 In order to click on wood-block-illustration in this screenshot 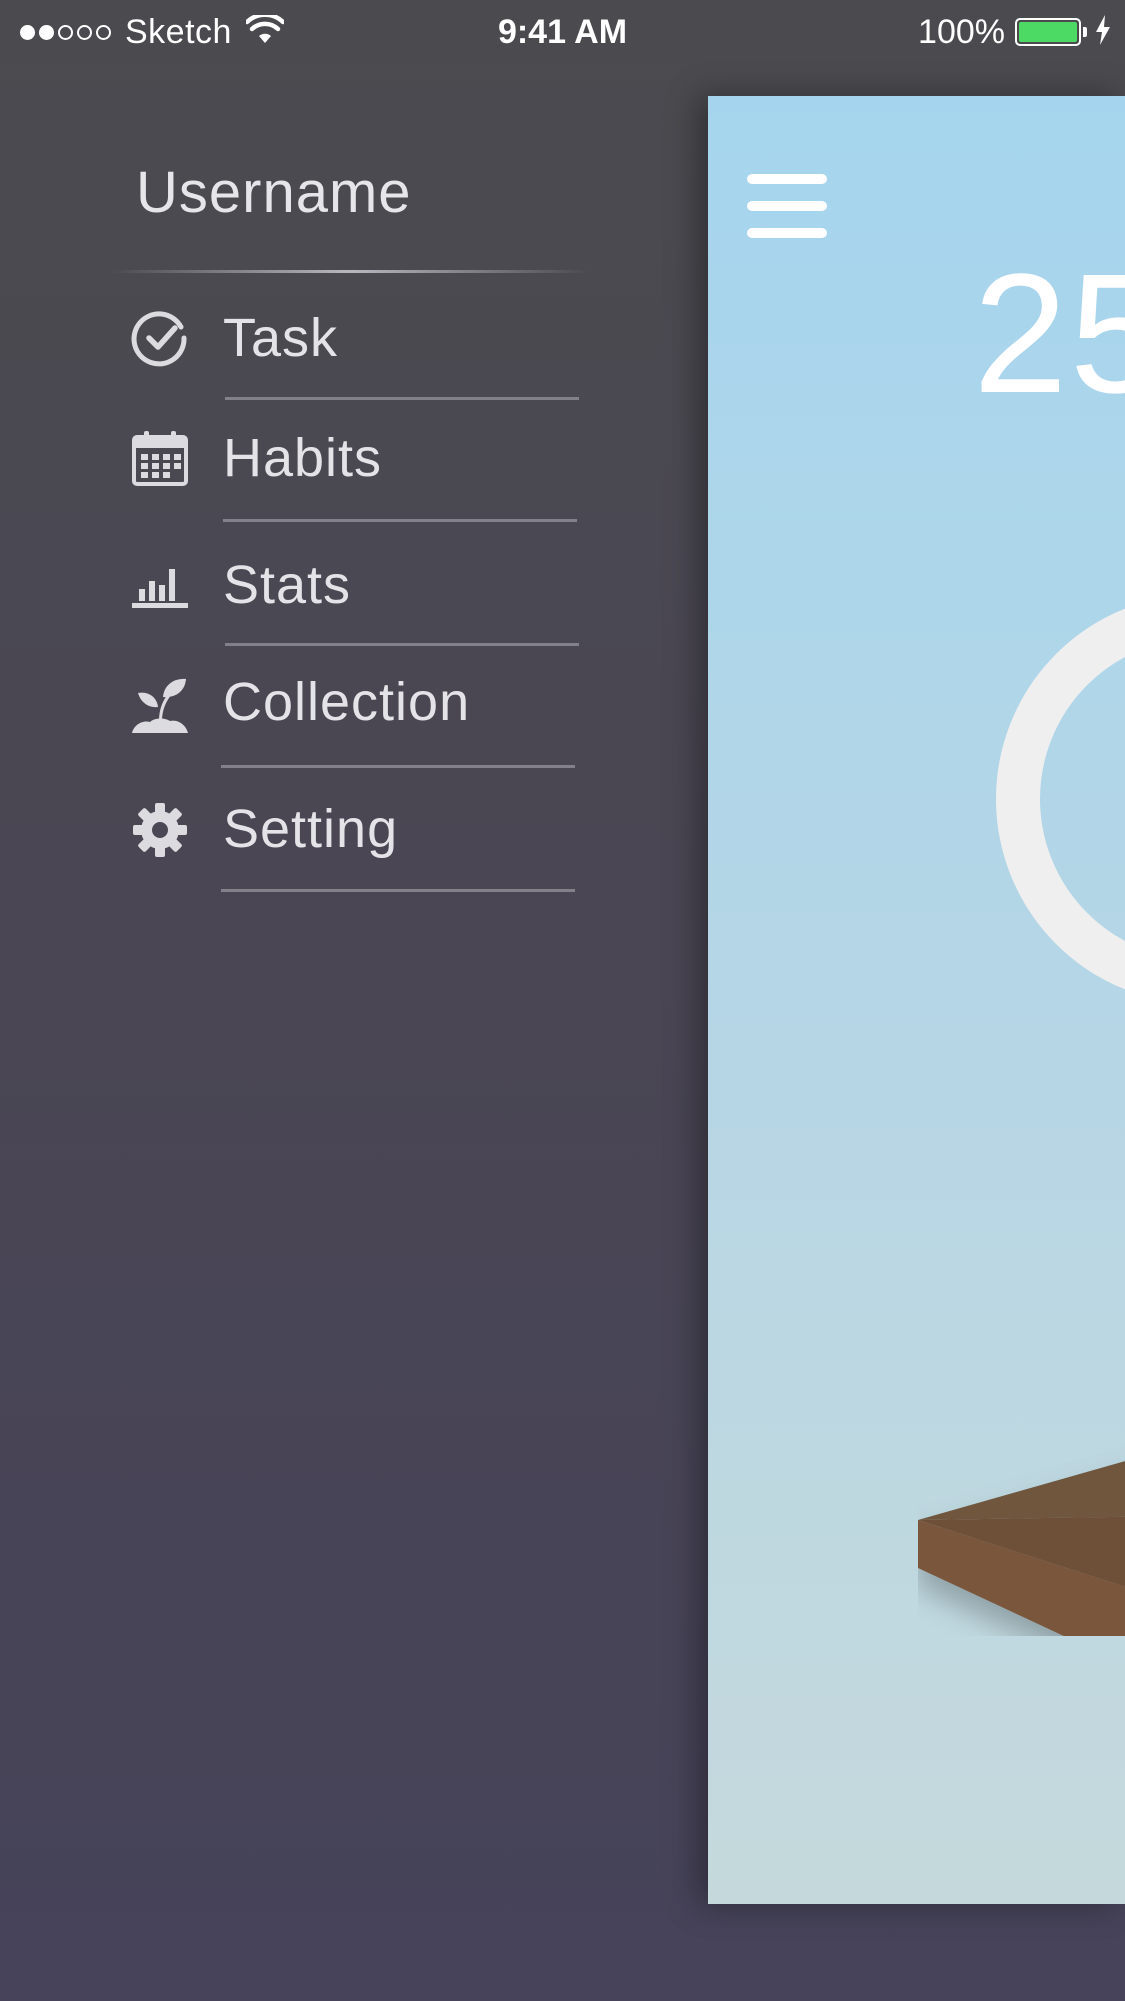, I will do `click(1021, 1500)`.